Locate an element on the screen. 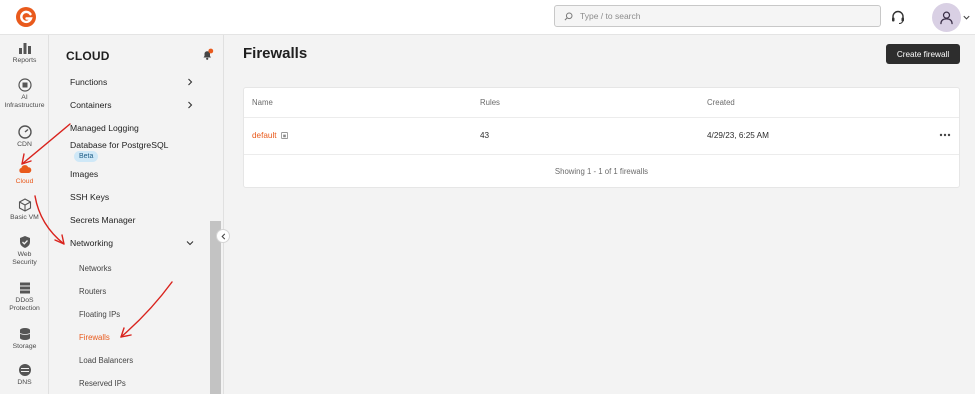 This screenshot has width=975, height=394. nav-subitem-reserved-ips: Reserved IPs is located at coordinates (141, 383).